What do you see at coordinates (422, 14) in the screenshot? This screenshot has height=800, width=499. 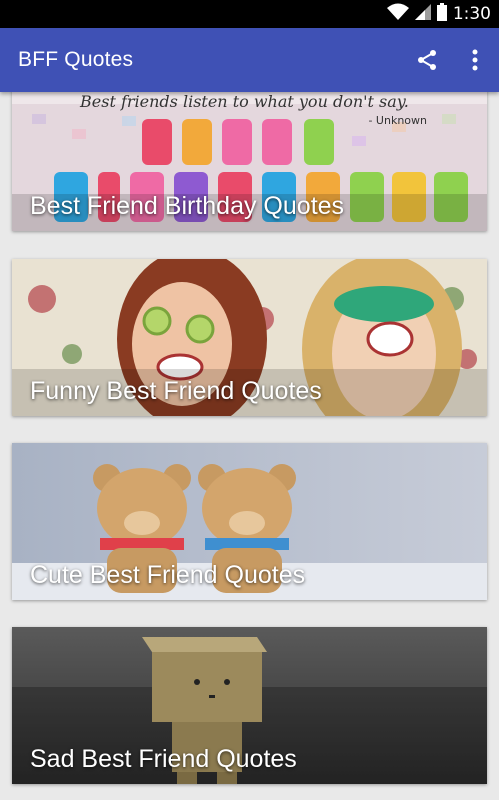 I see `signal-icon` at bounding box center [422, 14].